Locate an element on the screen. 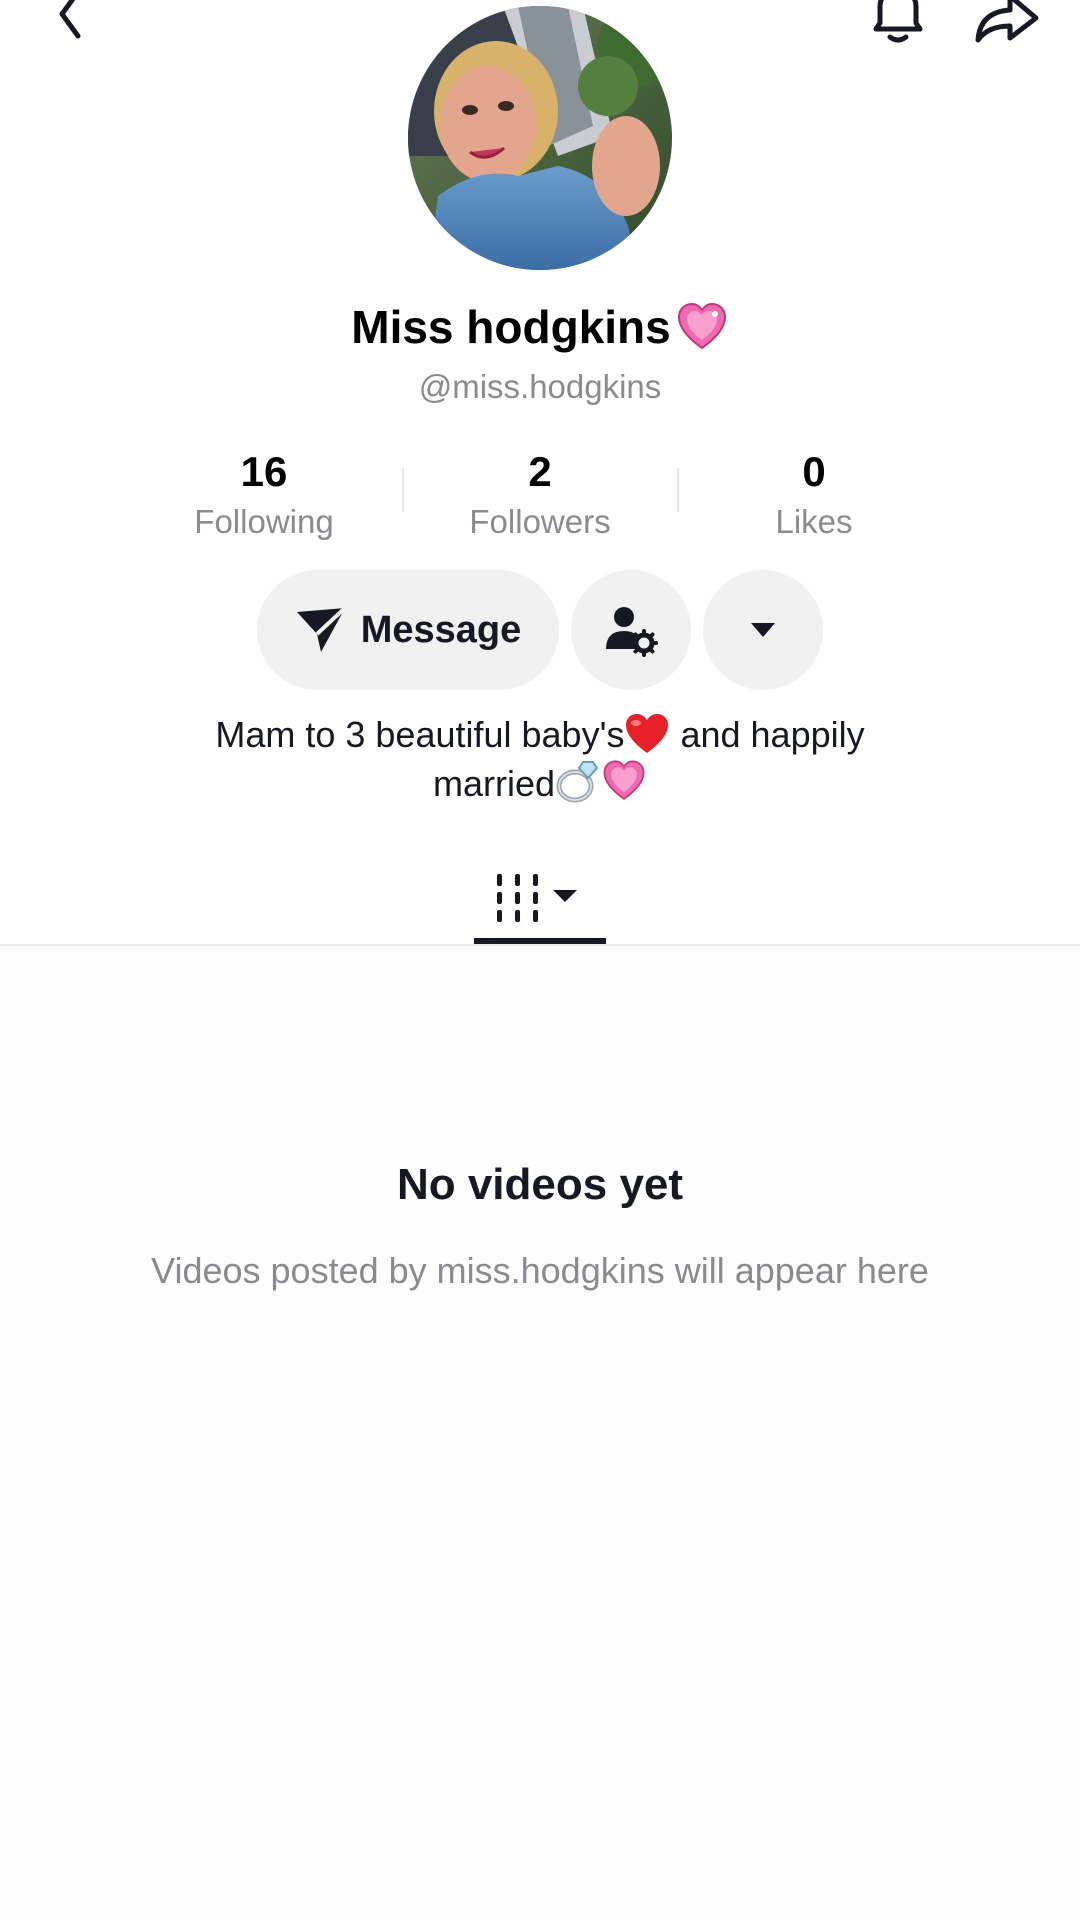 The width and height of the screenshot is (1080, 1920). display-name: Miss hodgkins is located at coordinates (511, 327).